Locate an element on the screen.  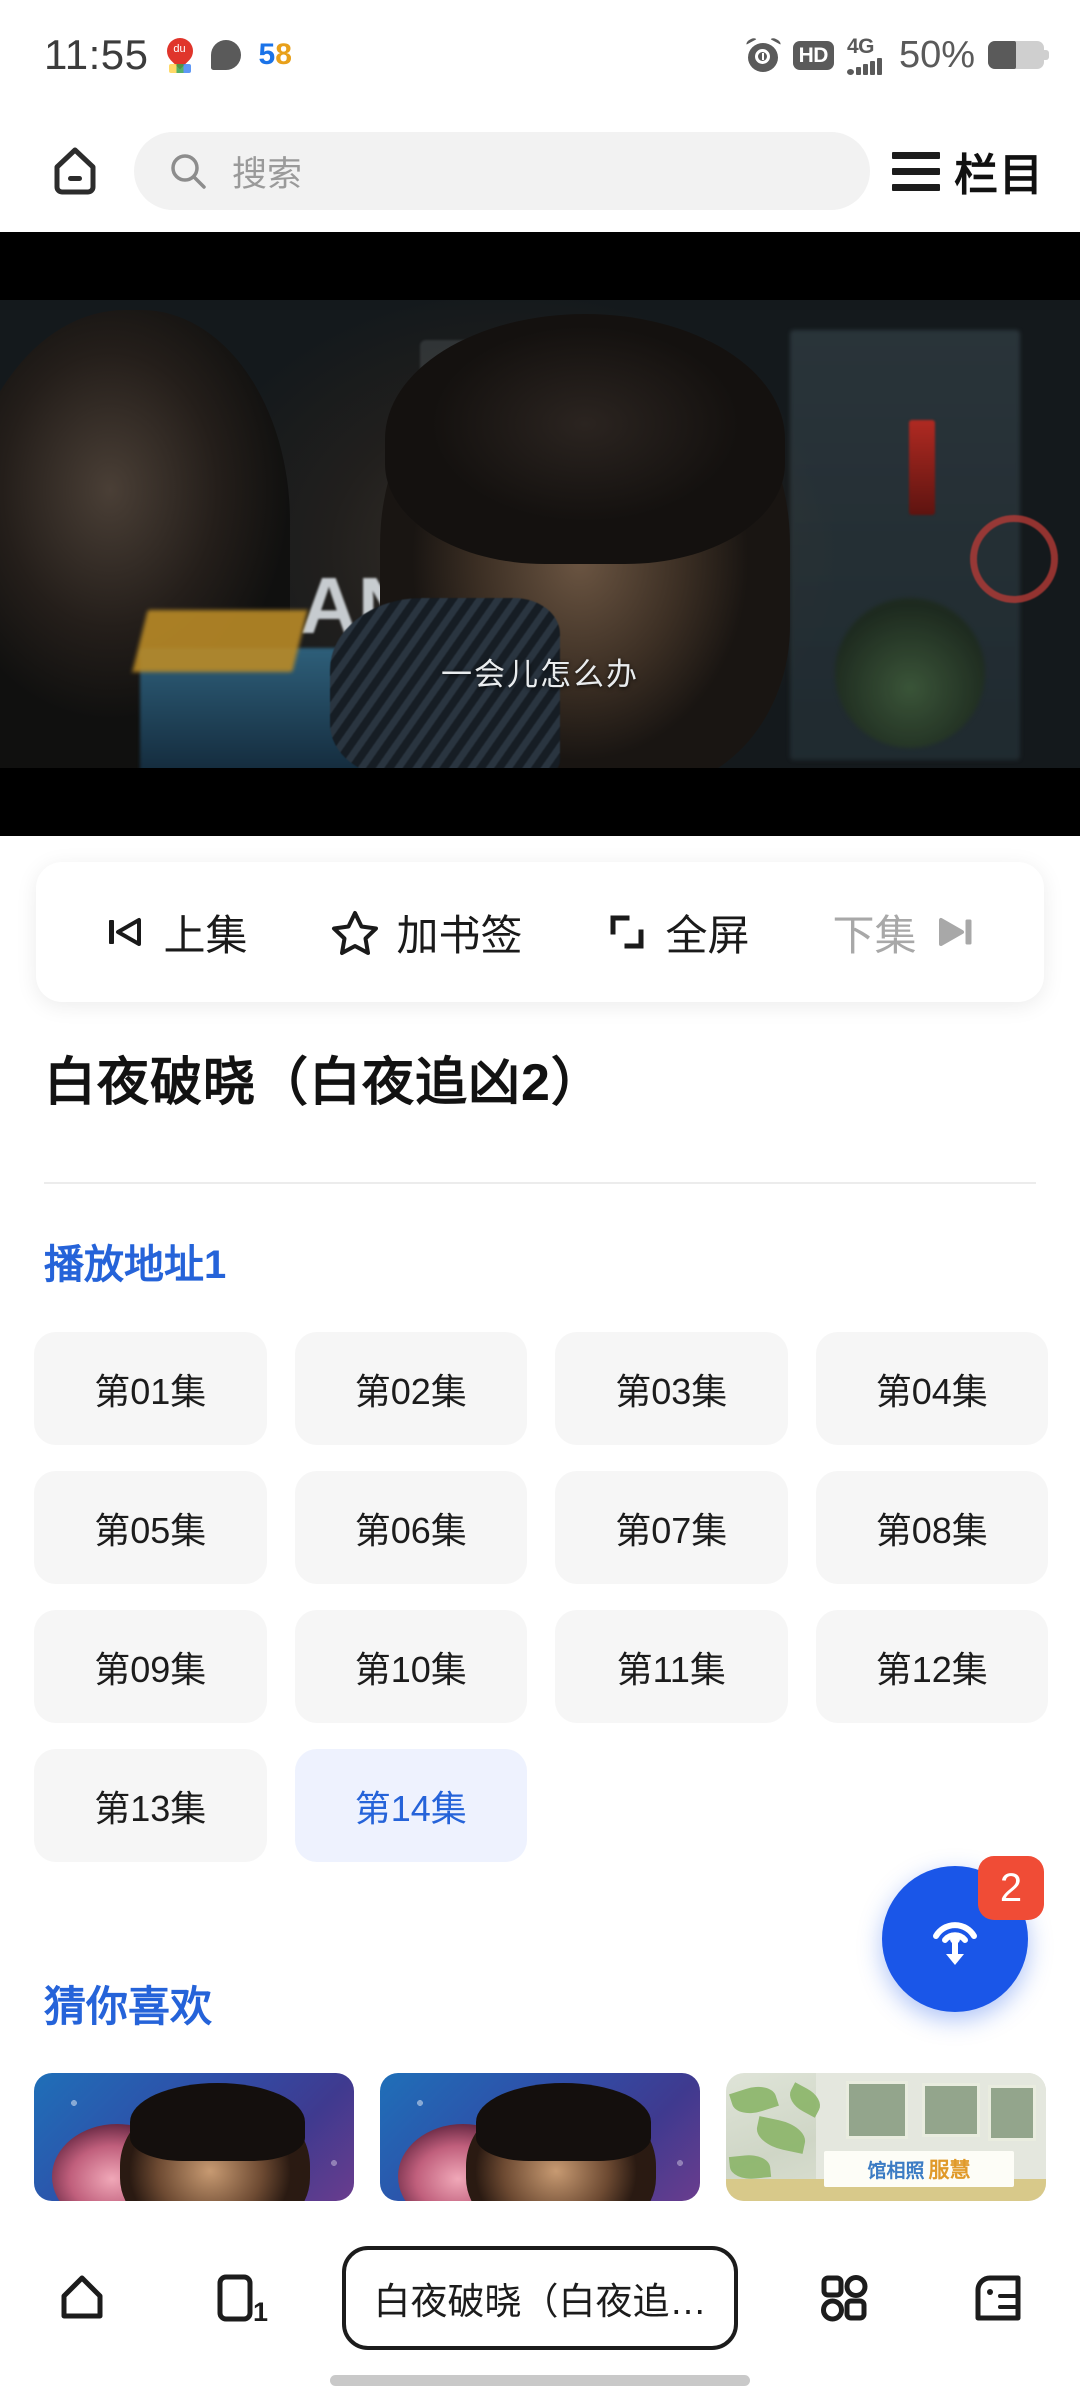
episode-button: 第01集 is located at coordinates (150, 1388).